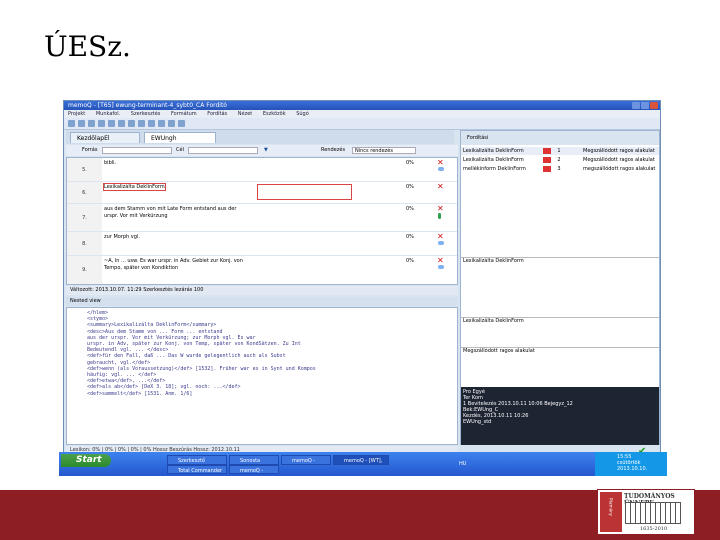 The height and width of the screenshot is (540, 720). Describe the element at coordinates (262, 301) in the screenshot. I see `nested-view-label: Nested view` at that location.